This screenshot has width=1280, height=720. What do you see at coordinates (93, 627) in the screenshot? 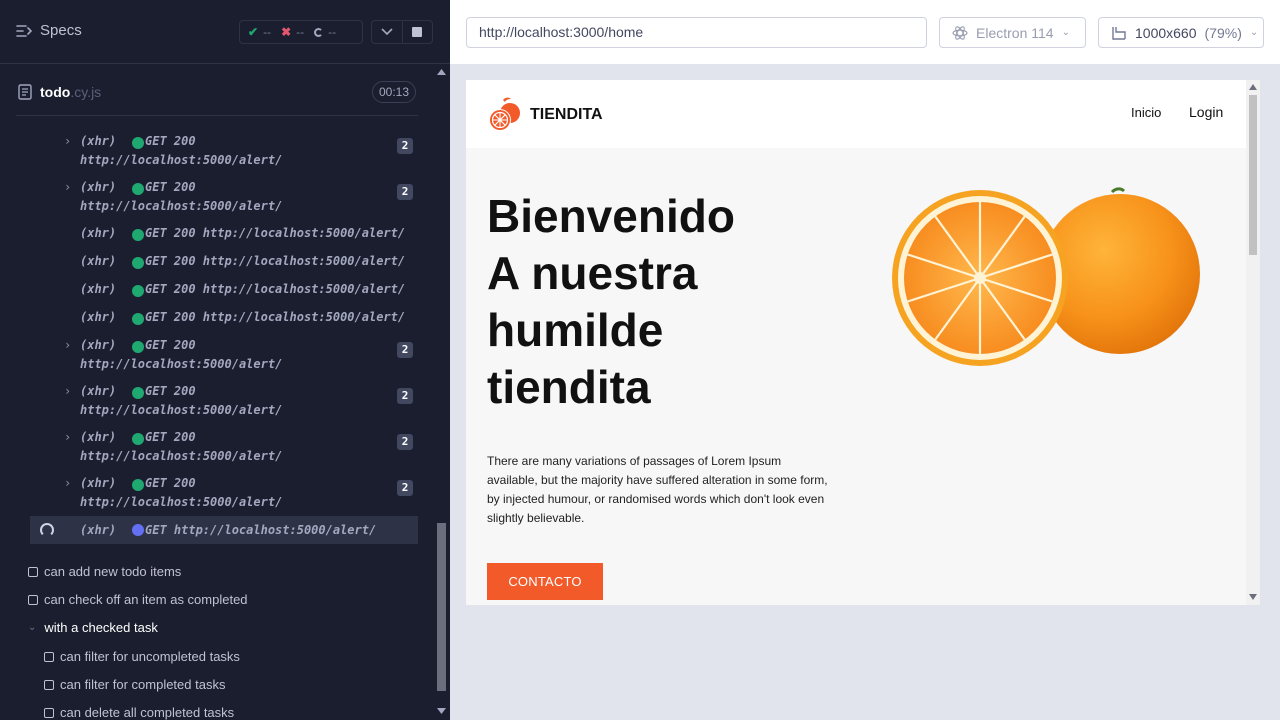
I see `suite-item: ⌄ with a checked task` at bounding box center [93, 627].